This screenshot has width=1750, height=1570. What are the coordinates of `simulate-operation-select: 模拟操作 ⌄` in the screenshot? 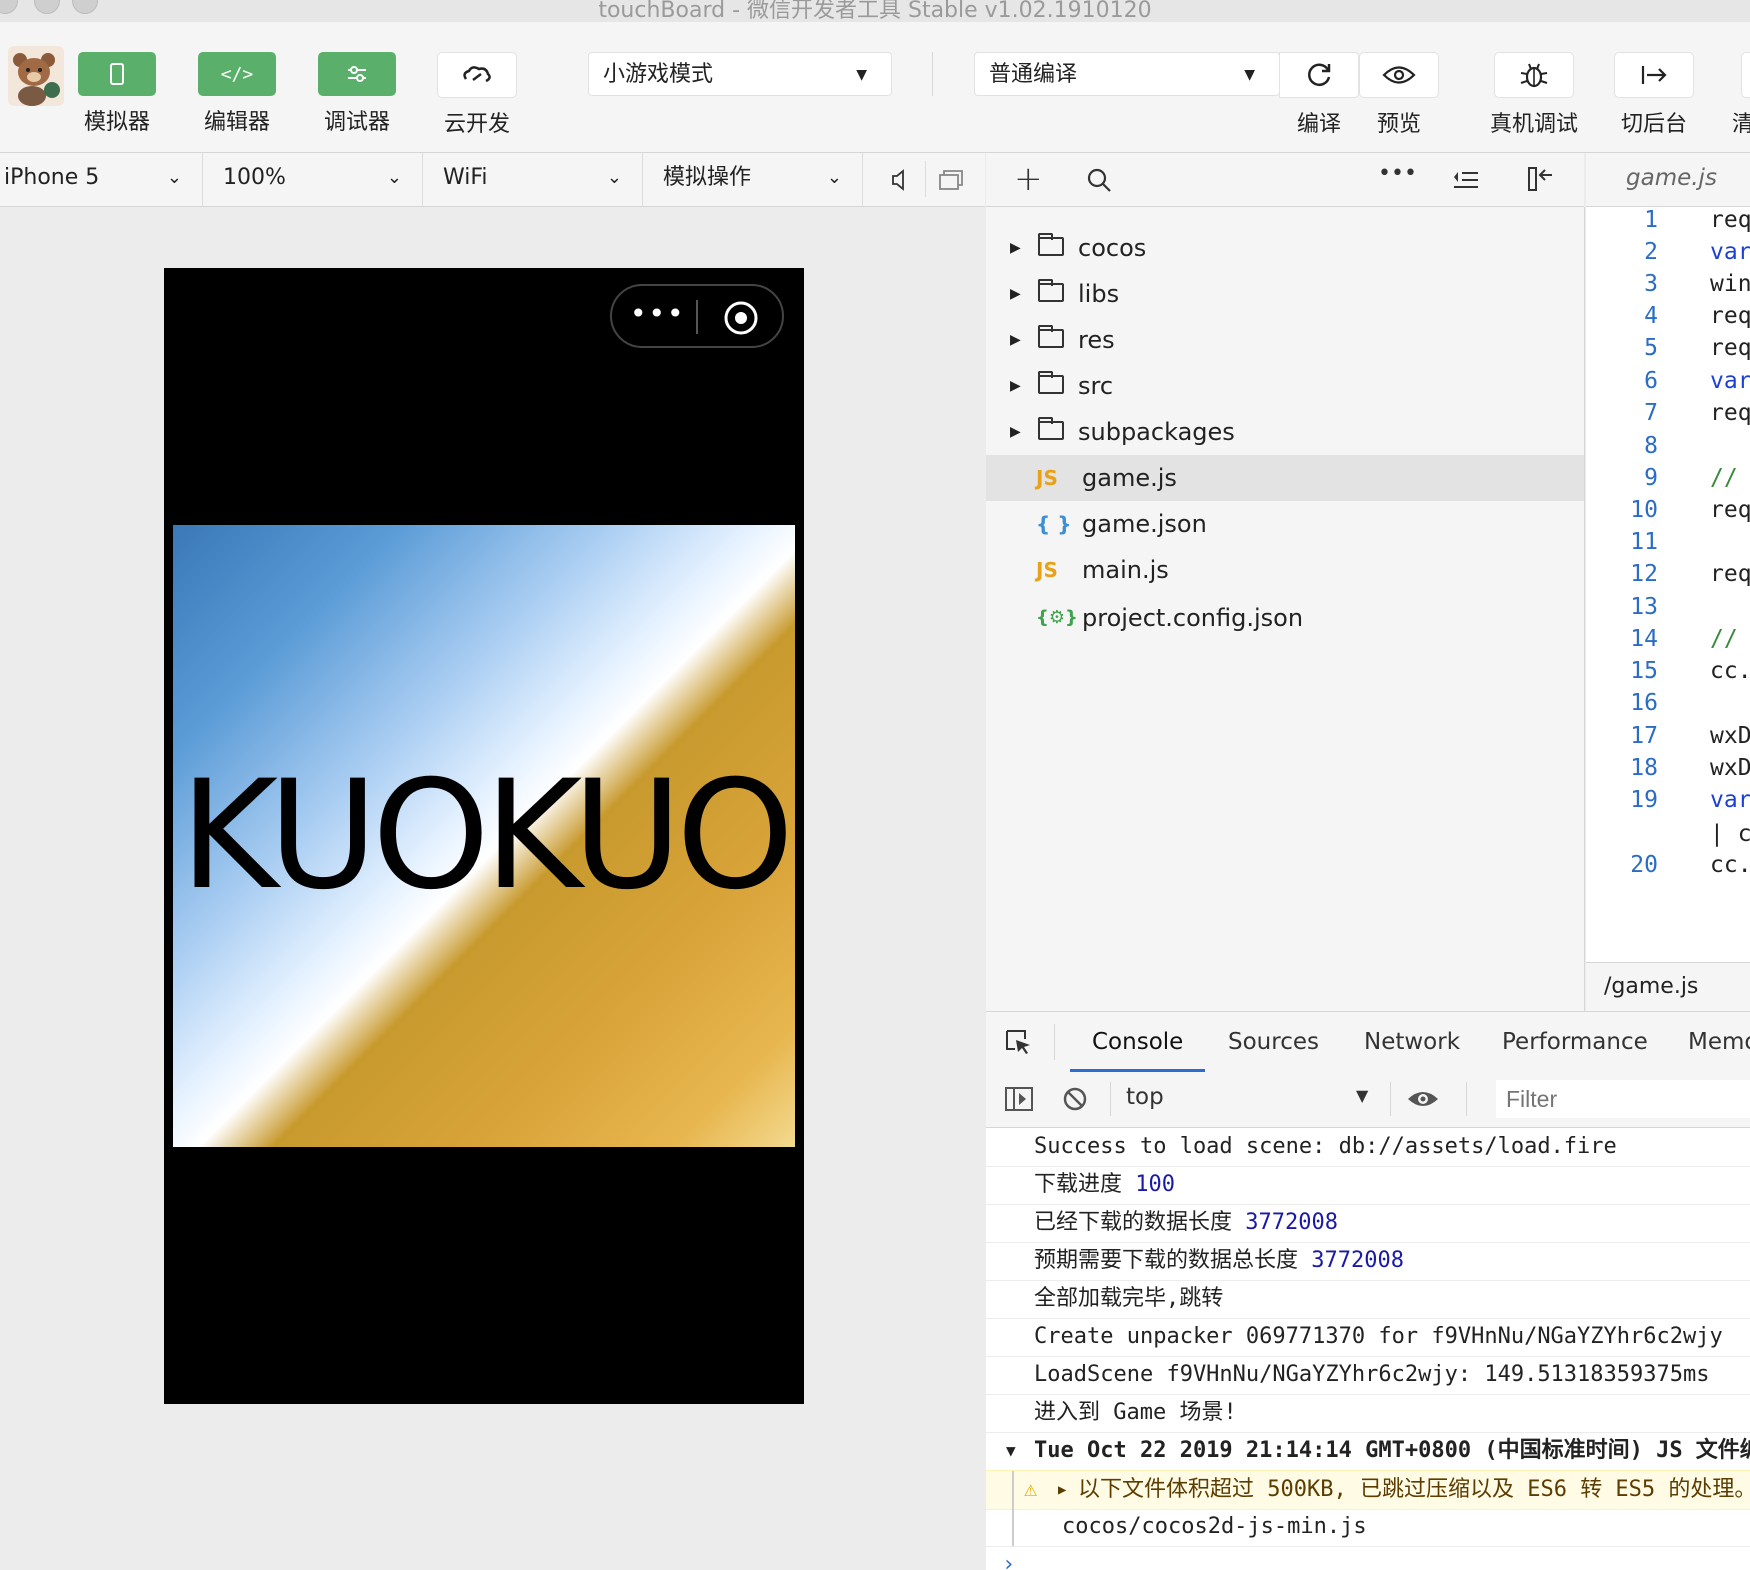 It's located at (753, 179).